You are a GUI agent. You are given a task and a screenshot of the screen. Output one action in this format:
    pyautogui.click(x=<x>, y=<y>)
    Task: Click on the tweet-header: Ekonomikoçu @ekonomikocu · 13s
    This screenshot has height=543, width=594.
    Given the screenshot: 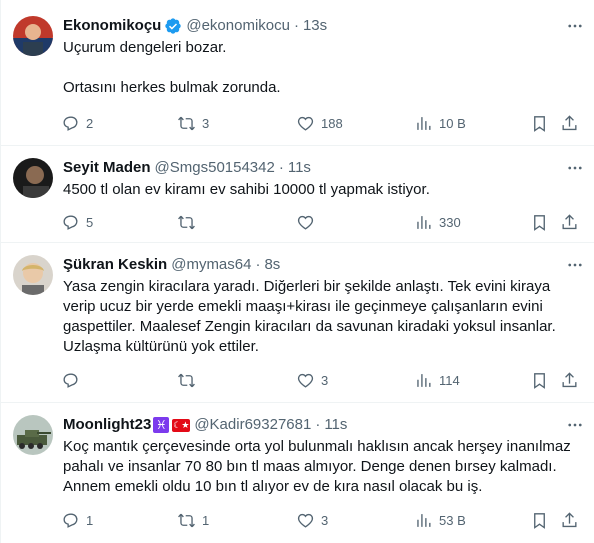 What is the action you would take?
    pyautogui.click(x=322, y=26)
    